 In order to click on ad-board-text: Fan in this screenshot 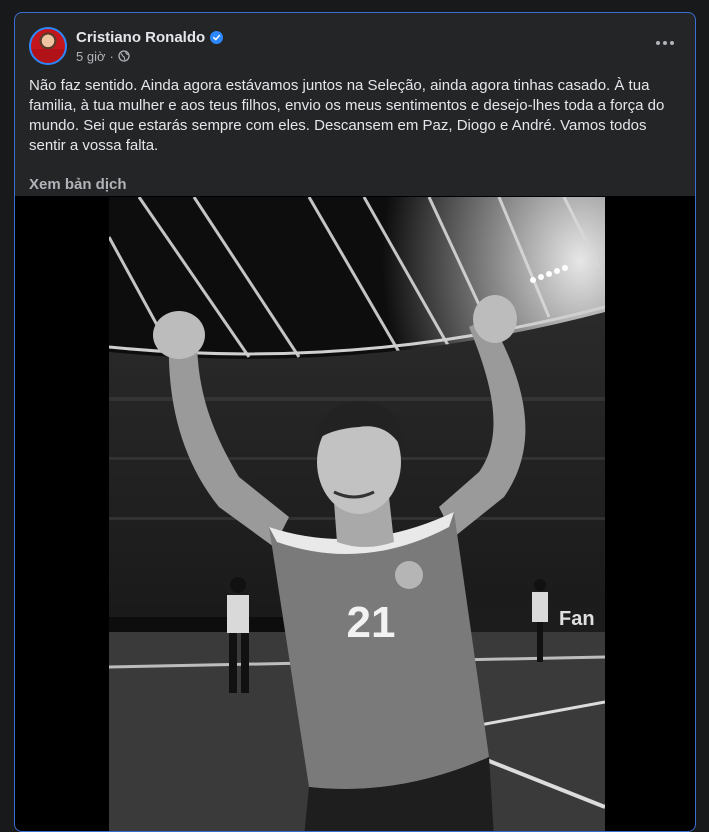, I will do `click(577, 619)`.